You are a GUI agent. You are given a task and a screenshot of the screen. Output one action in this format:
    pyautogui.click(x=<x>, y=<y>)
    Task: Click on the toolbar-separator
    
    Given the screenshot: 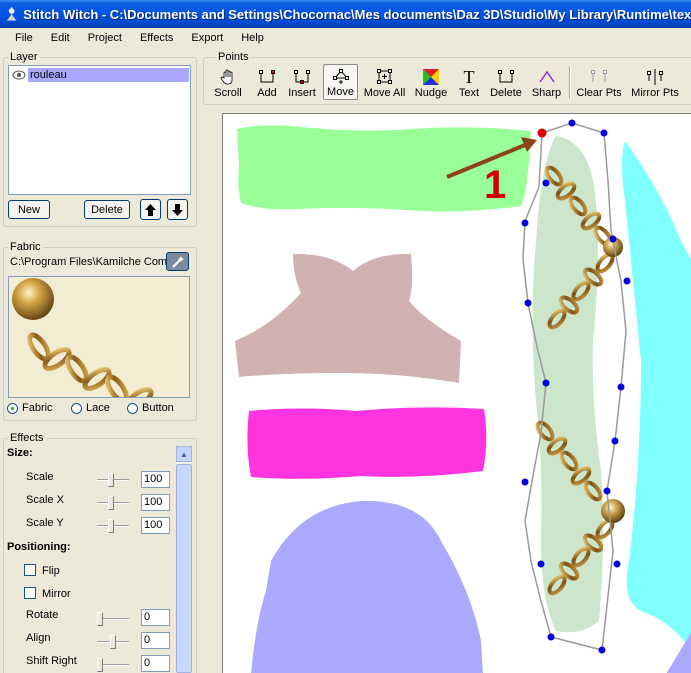 What is the action you would take?
    pyautogui.click(x=570, y=82)
    